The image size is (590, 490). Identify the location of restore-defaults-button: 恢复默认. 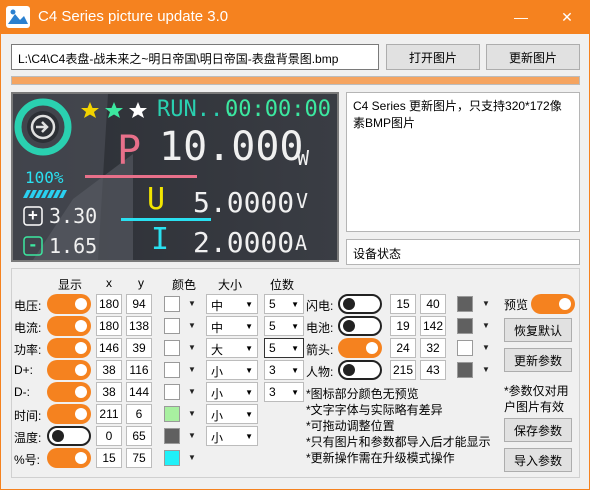
(538, 330).